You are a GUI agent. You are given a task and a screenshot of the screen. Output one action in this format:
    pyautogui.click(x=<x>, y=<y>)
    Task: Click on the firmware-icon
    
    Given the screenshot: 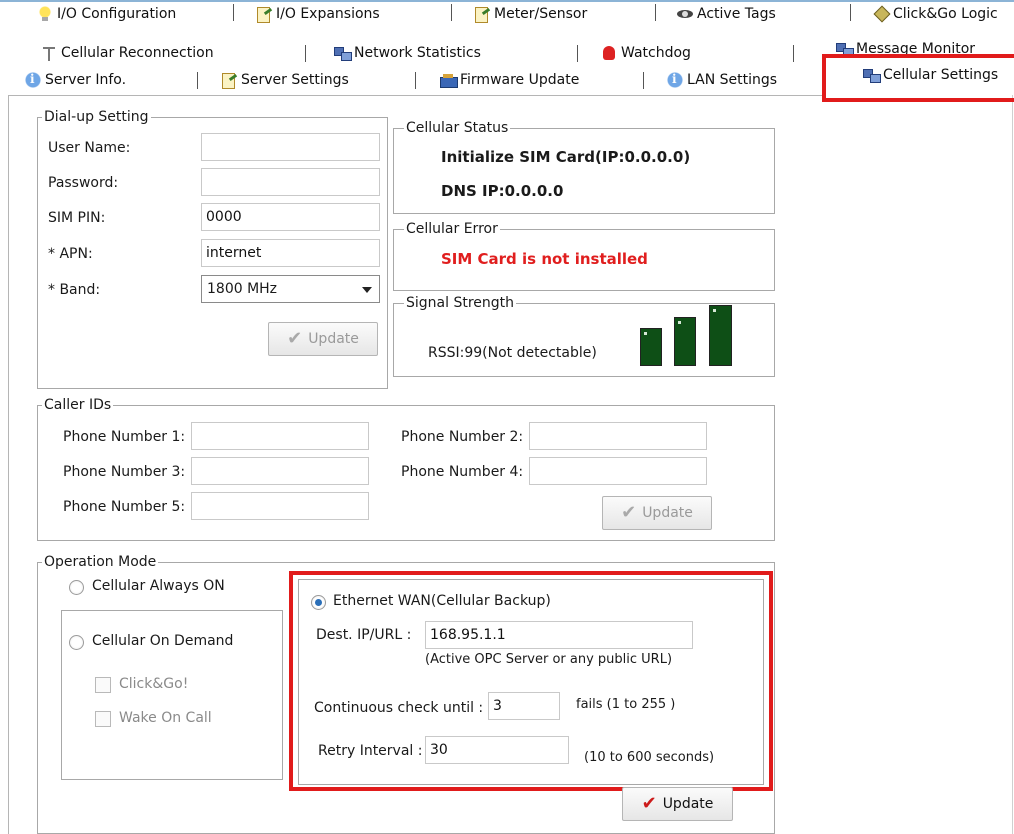 What is the action you would take?
    pyautogui.click(x=448, y=80)
    